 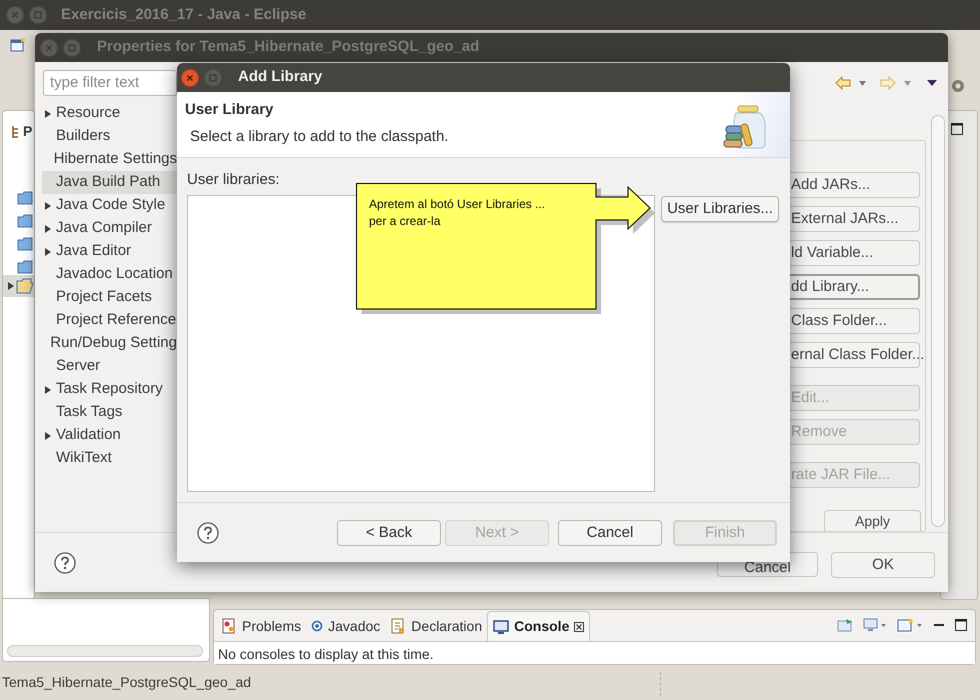 I want to click on tree-item: Project Facets, so click(x=109, y=297).